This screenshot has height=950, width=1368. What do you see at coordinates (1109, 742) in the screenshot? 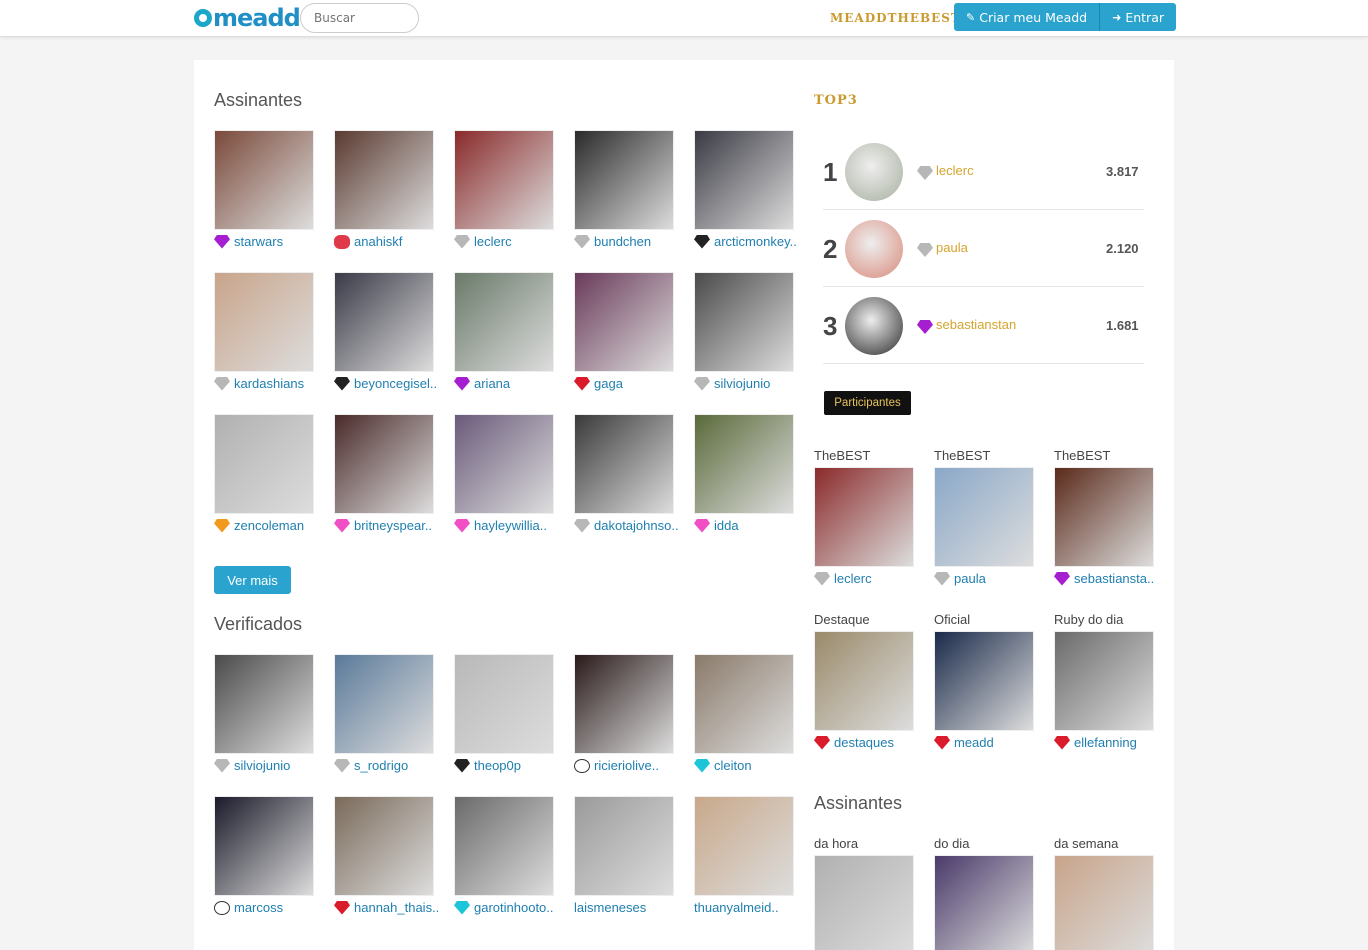
I see `username-link: ellefanning` at bounding box center [1109, 742].